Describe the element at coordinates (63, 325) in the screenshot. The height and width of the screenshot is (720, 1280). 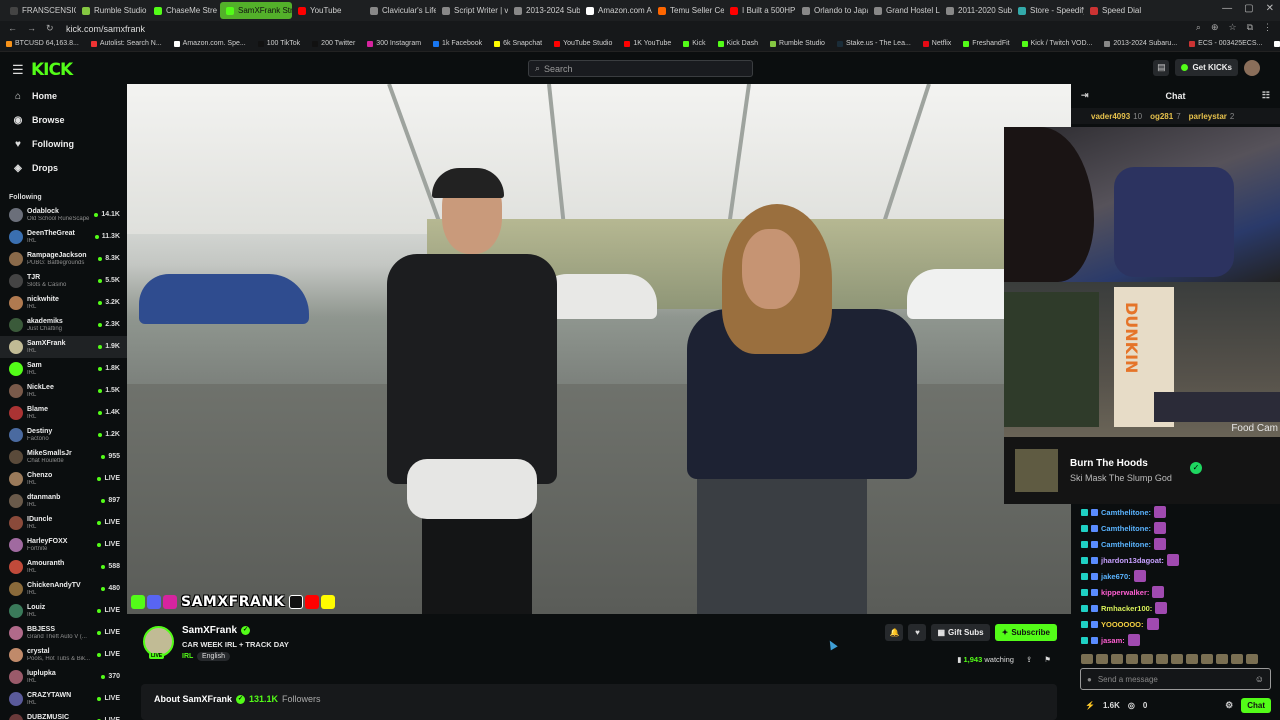
I see `followed-channel: akademiks Just Chatting 2.3K` at that location.